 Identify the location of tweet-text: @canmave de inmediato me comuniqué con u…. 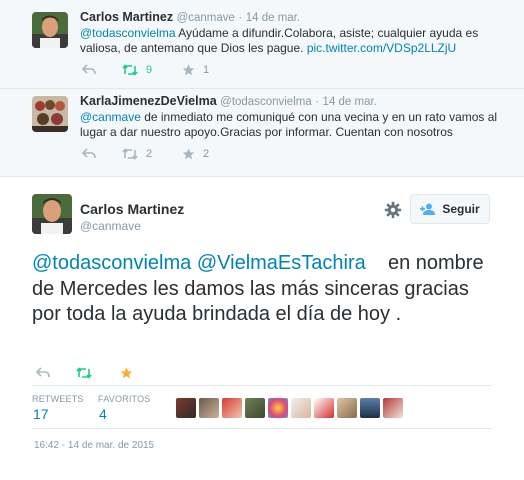
(290, 125).